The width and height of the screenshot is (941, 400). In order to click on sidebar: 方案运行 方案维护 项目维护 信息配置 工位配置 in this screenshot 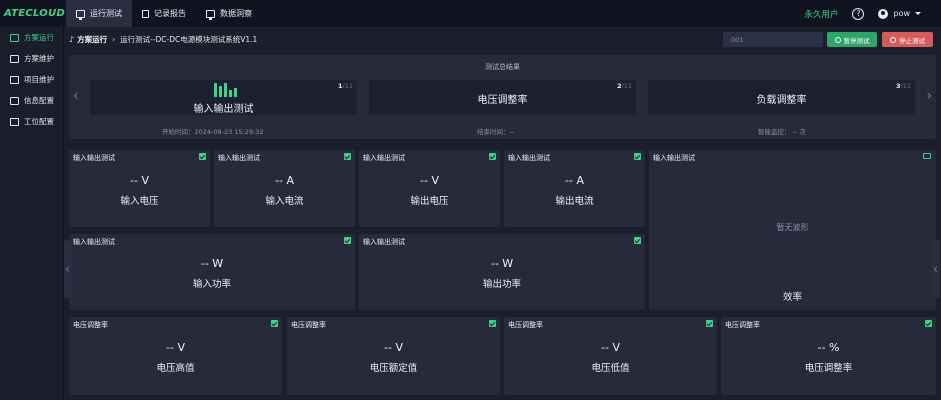, I will do `click(32, 213)`.